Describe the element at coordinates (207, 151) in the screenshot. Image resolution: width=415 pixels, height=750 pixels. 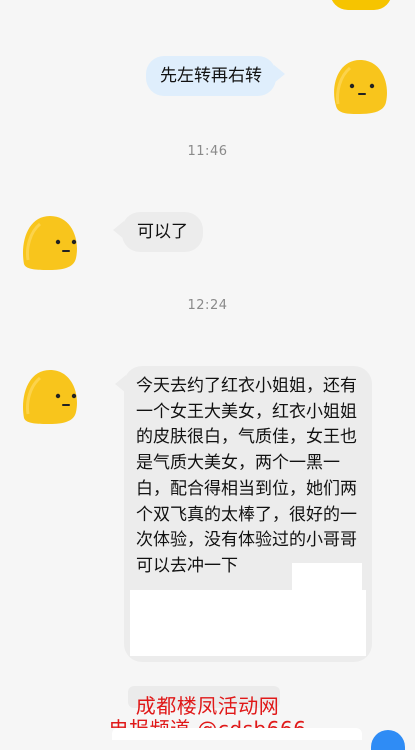
I see `timestamp: 11:46` at that location.